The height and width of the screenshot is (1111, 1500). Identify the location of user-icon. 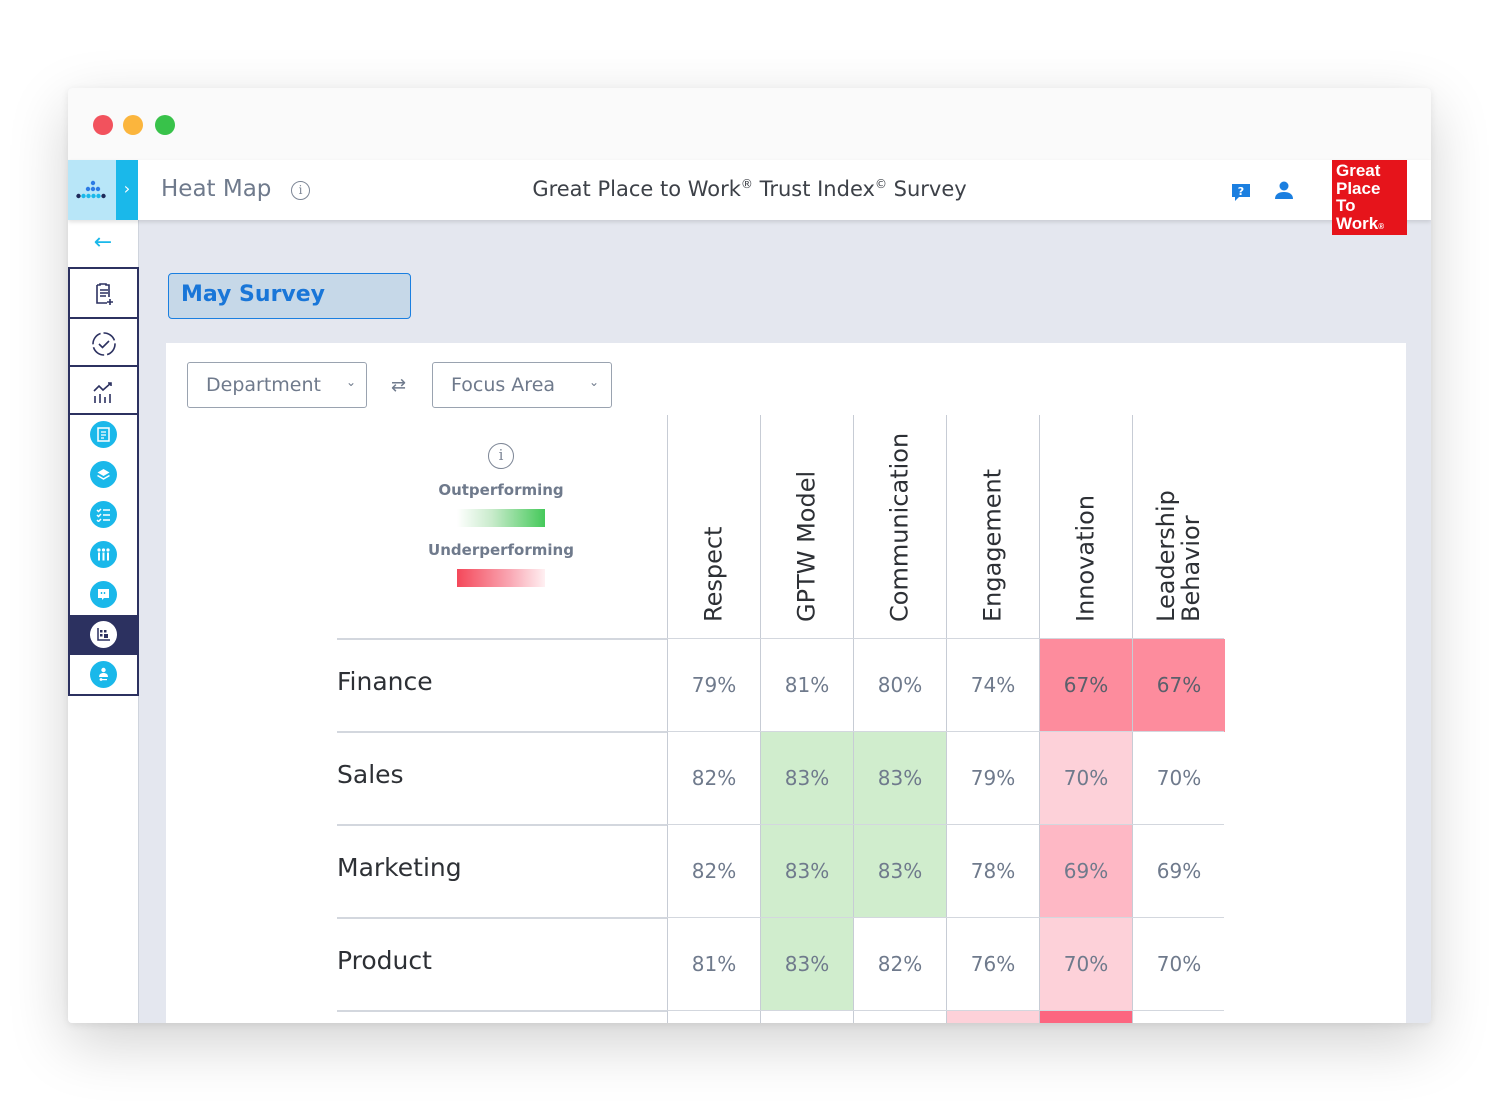
(1284, 193).